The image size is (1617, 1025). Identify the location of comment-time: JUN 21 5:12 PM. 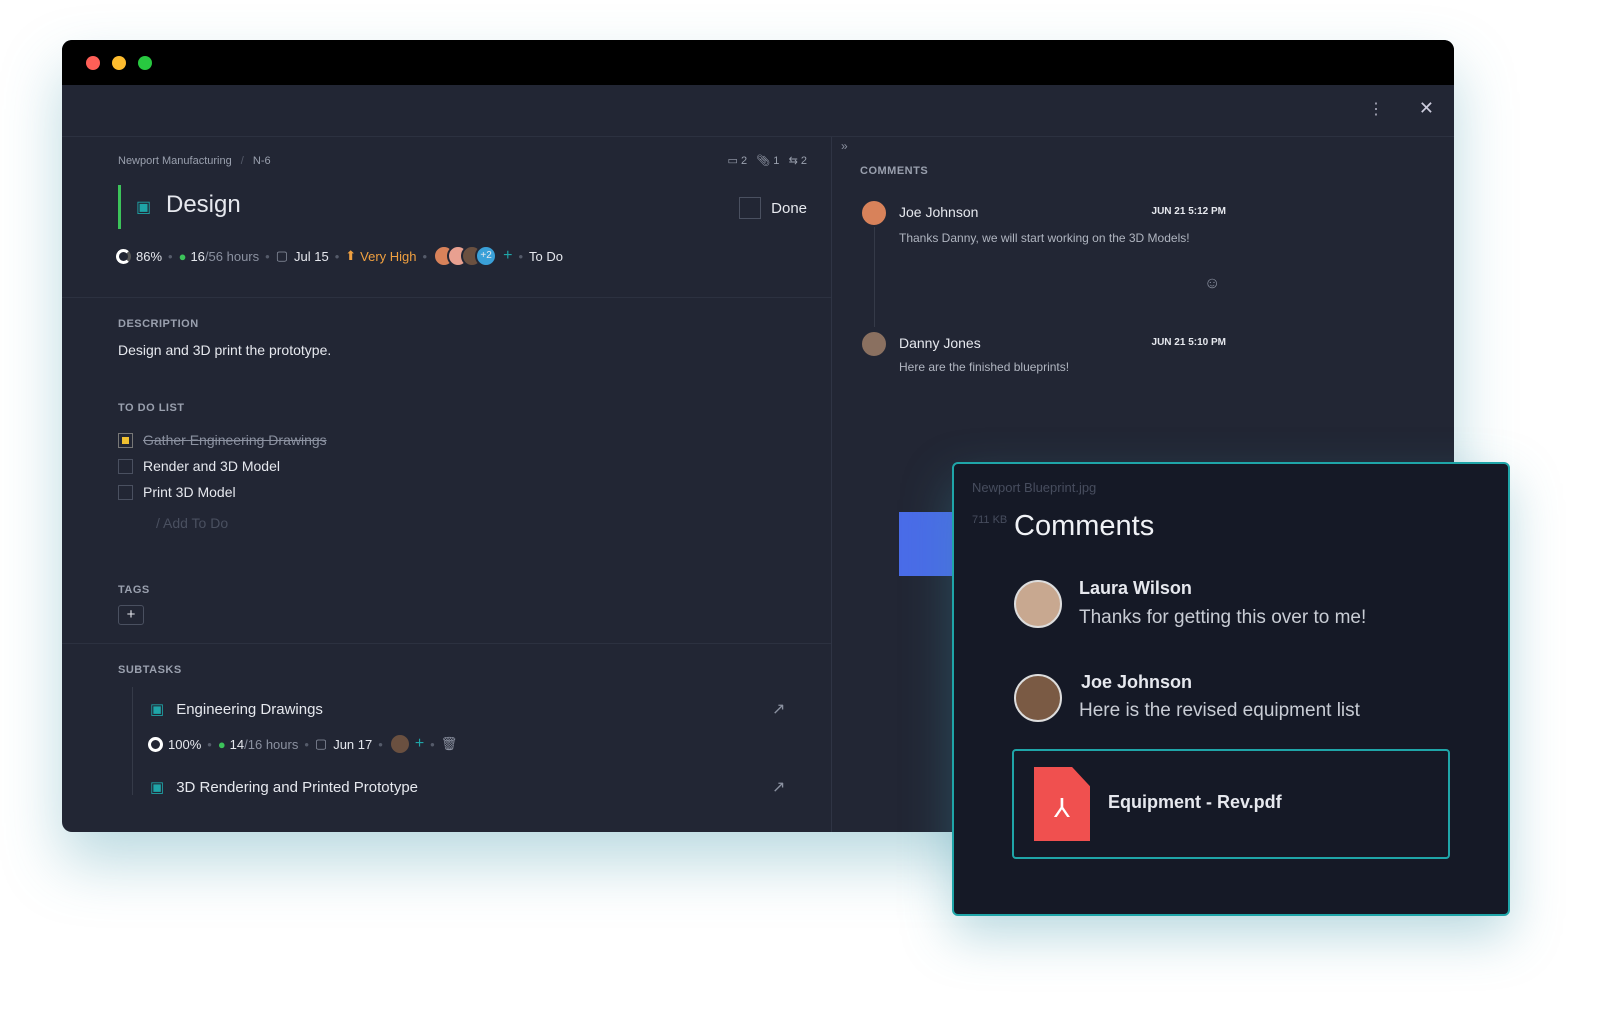
(1188, 211).